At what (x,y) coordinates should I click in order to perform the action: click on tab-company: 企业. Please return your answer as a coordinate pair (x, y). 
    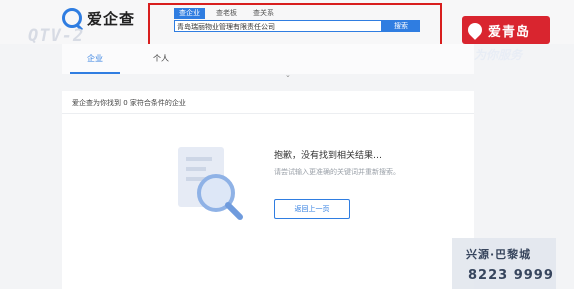
    Looking at the image, I should click on (95, 59).